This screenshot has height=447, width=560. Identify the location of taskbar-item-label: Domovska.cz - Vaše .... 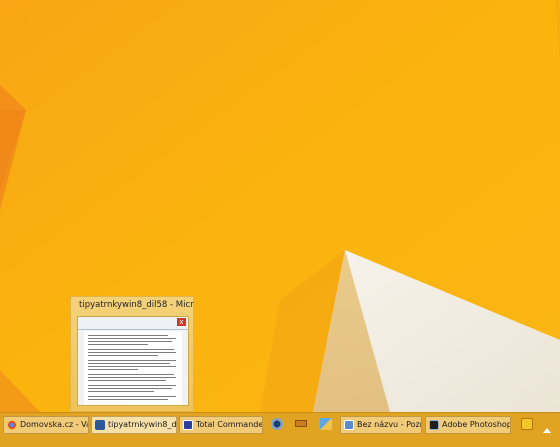
(54, 424).